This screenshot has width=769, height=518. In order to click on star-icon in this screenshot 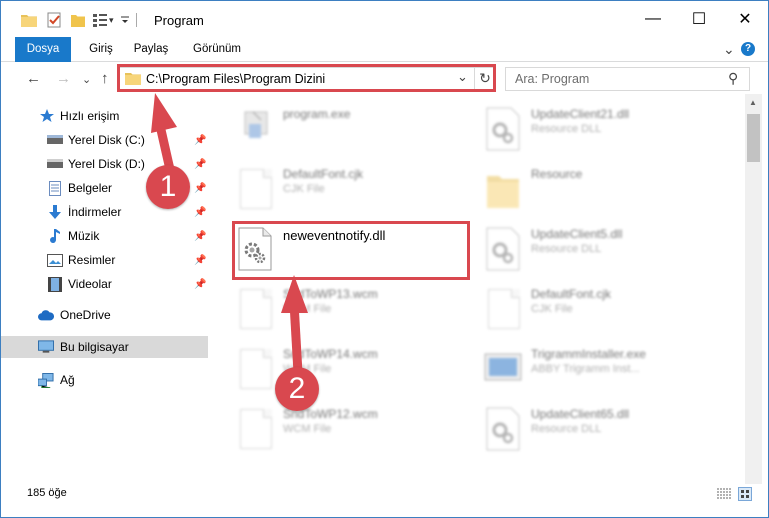, I will do `click(47, 116)`.